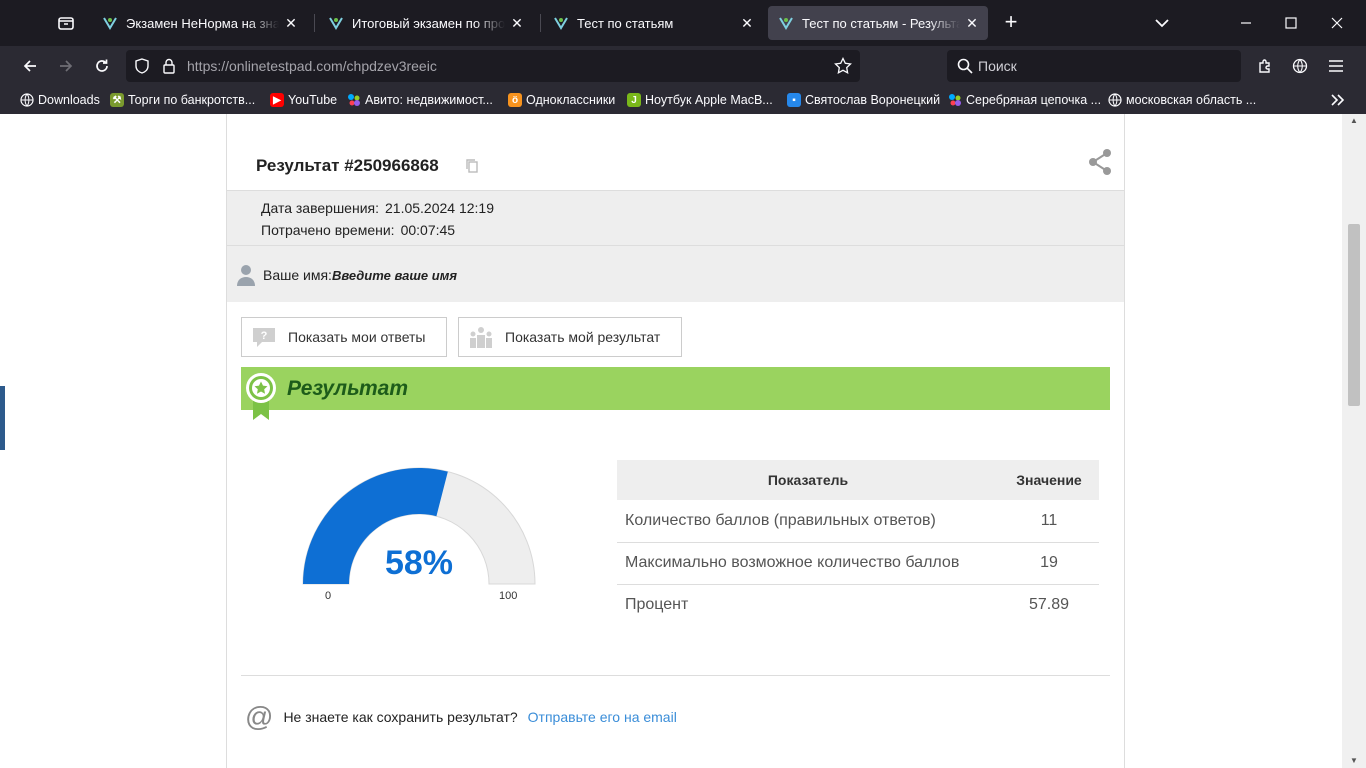 This screenshot has width=1366, height=768. What do you see at coordinates (657, 605) in the screenshot?
I see `row-indicator: Процент` at bounding box center [657, 605].